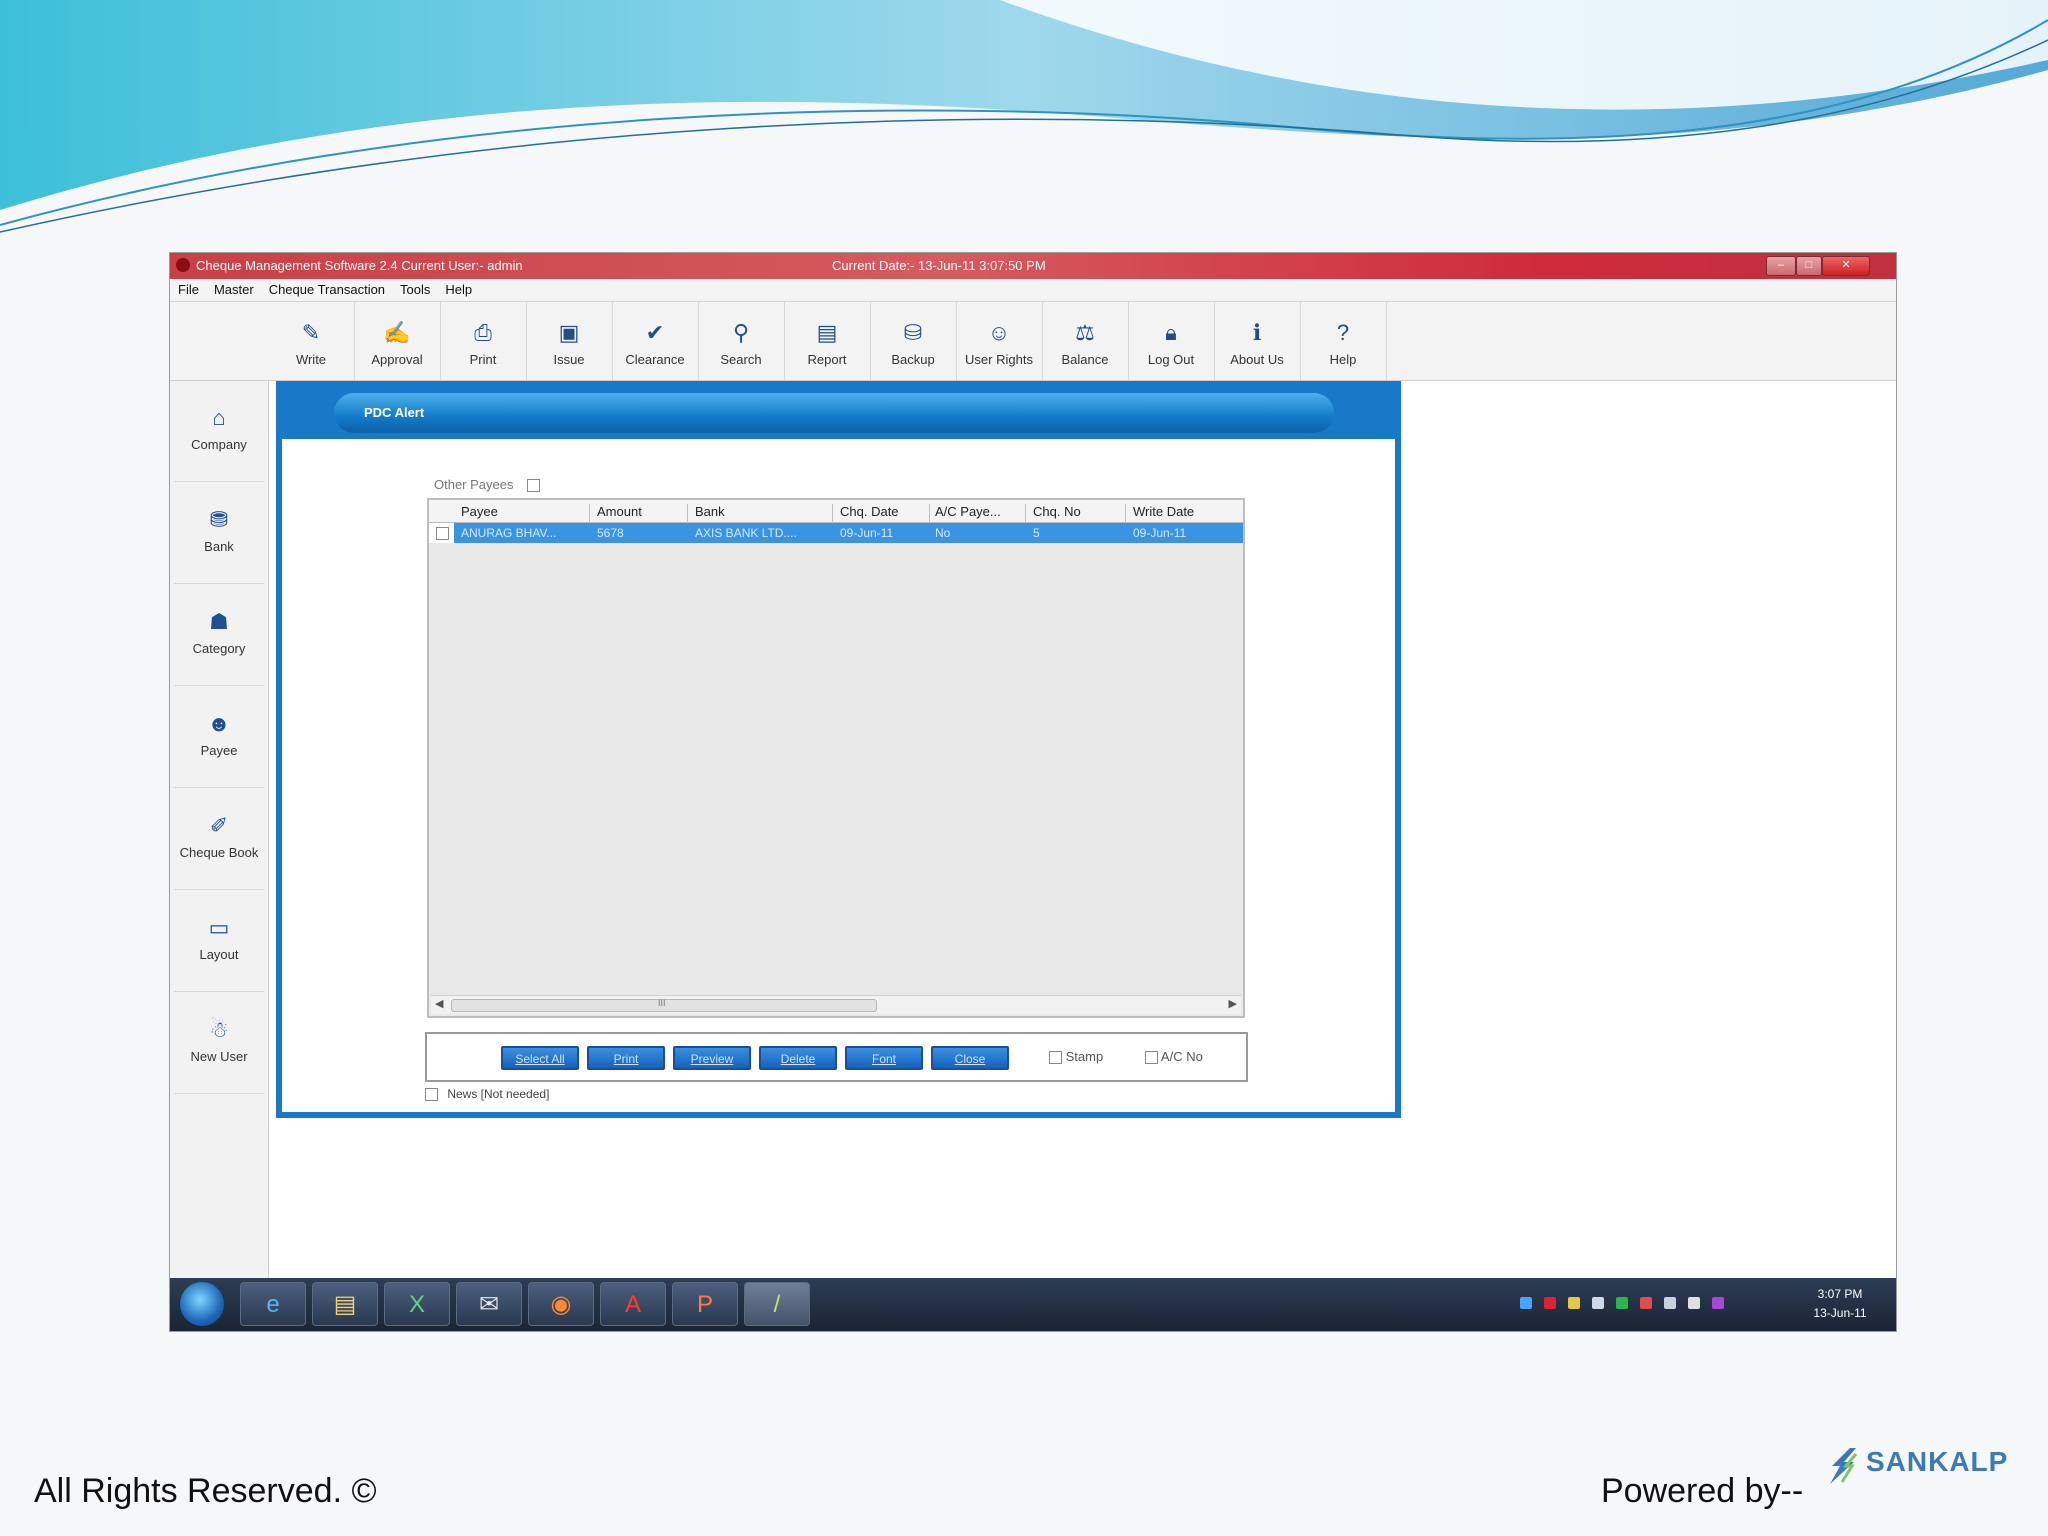 The height and width of the screenshot is (1536, 2048). I want to click on ie-taskbar-icon: e, so click(273, 1304).